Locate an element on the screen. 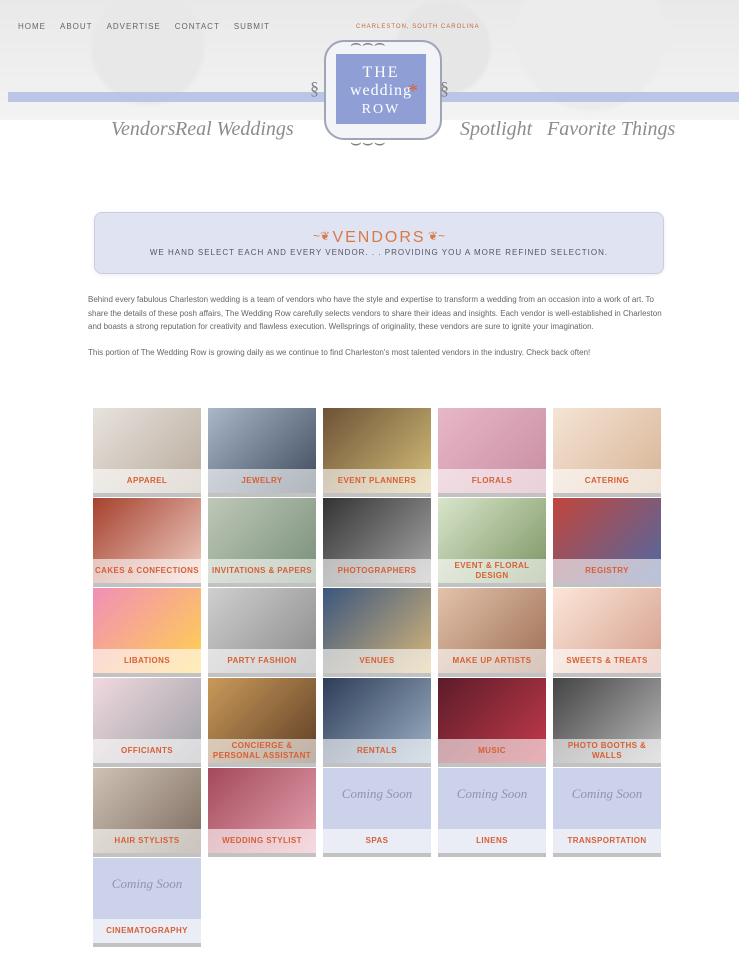 This screenshot has height=954, width=739. vendor-tile-hair-stylists: HAIR STYLISTS is located at coordinates (147, 812).